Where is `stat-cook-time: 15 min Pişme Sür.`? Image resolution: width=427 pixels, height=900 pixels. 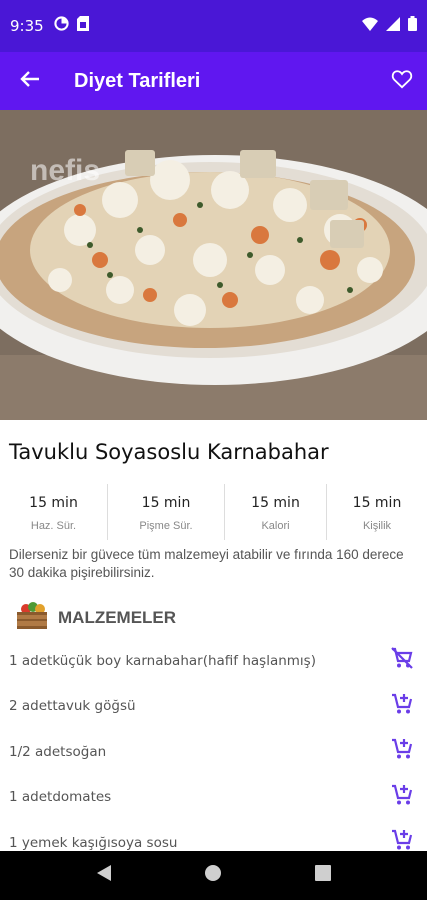
stat-cook-time: 15 min Pişme Sür. is located at coordinates (165, 512).